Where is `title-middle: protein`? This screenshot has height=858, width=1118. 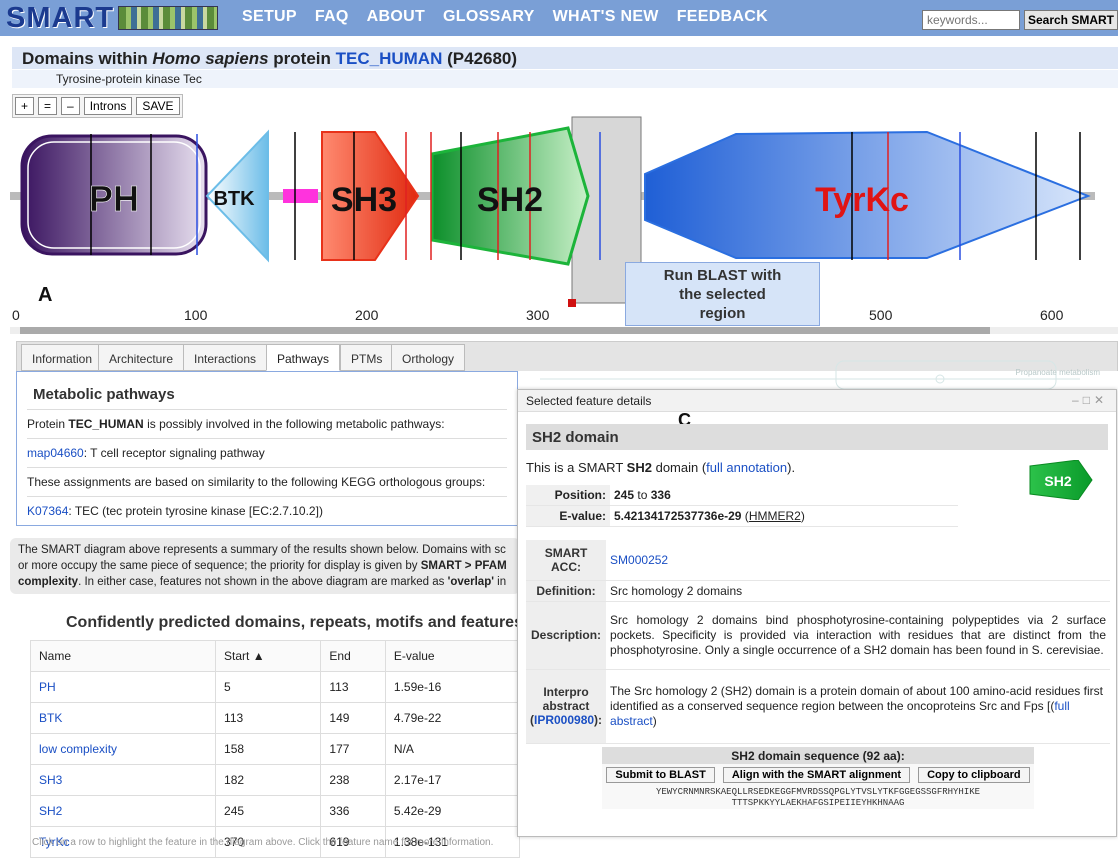
title-middle: protein is located at coordinates (302, 58).